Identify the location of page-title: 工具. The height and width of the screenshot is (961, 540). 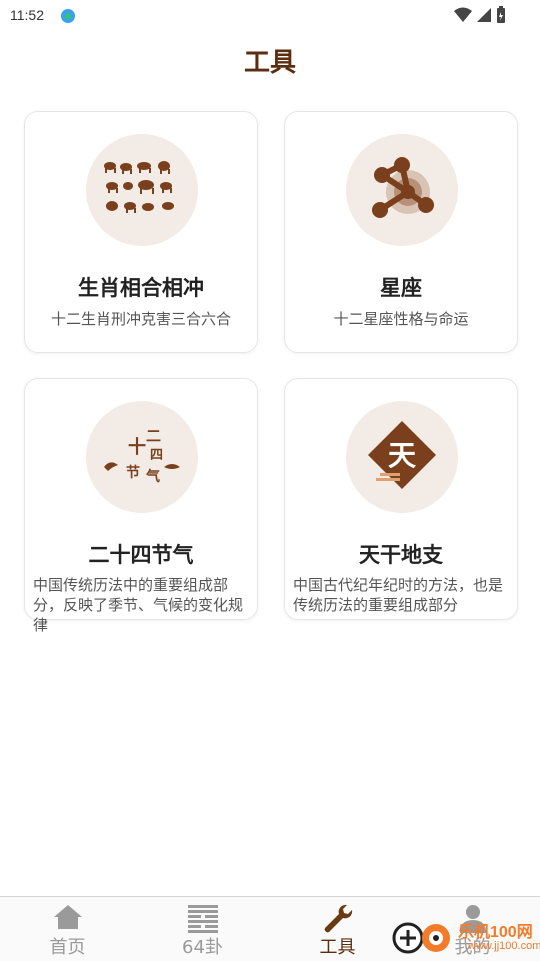
(269, 63).